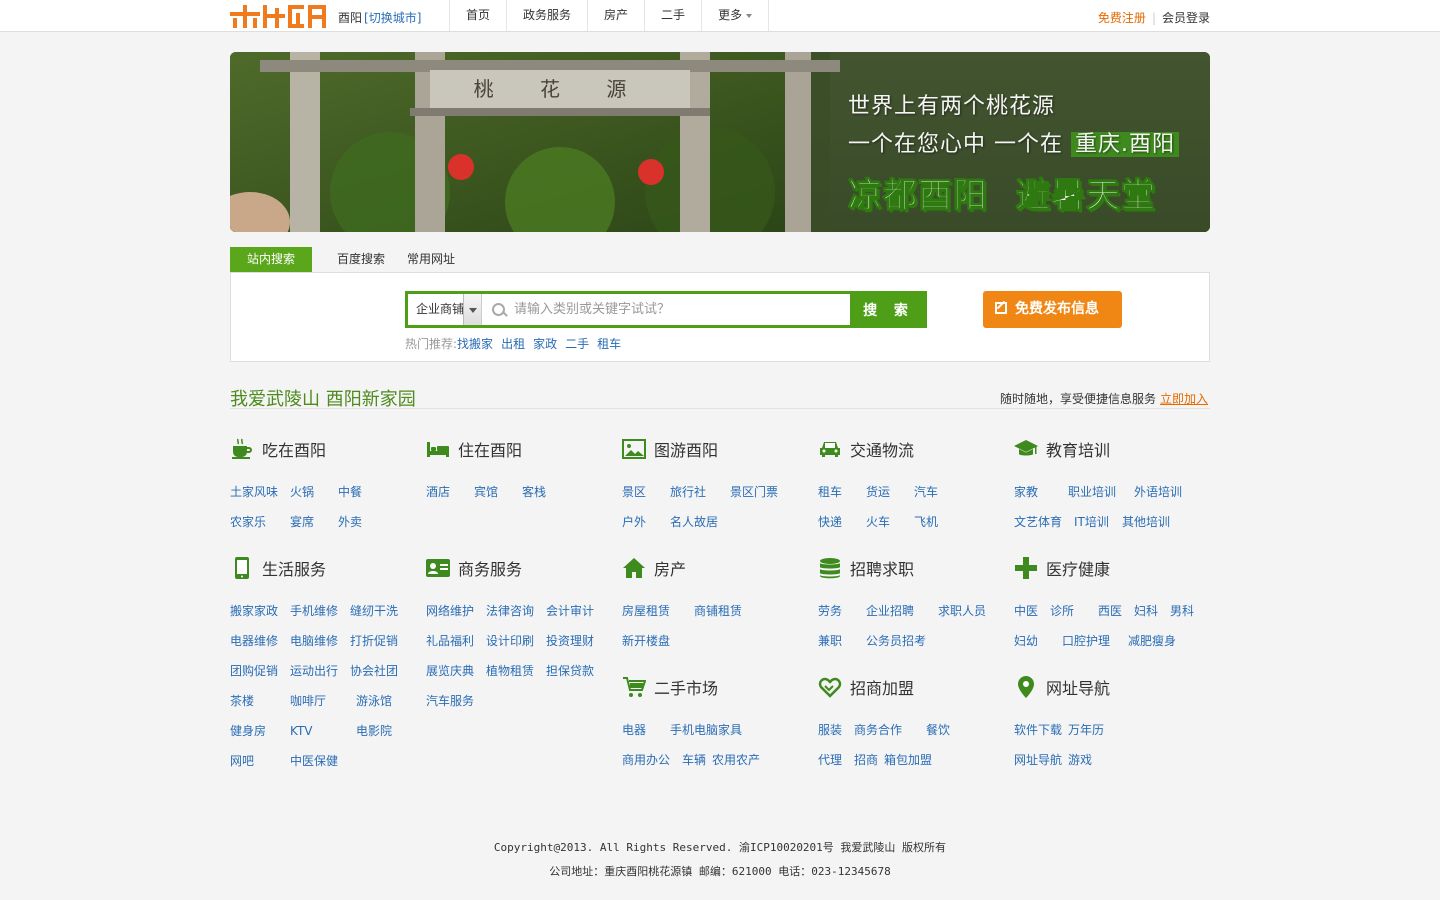 Image resolution: width=1440 pixels, height=900 pixels. What do you see at coordinates (314, 492) in the screenshot?
I see `category-link: 火锅` at bounding box center [314, 492].